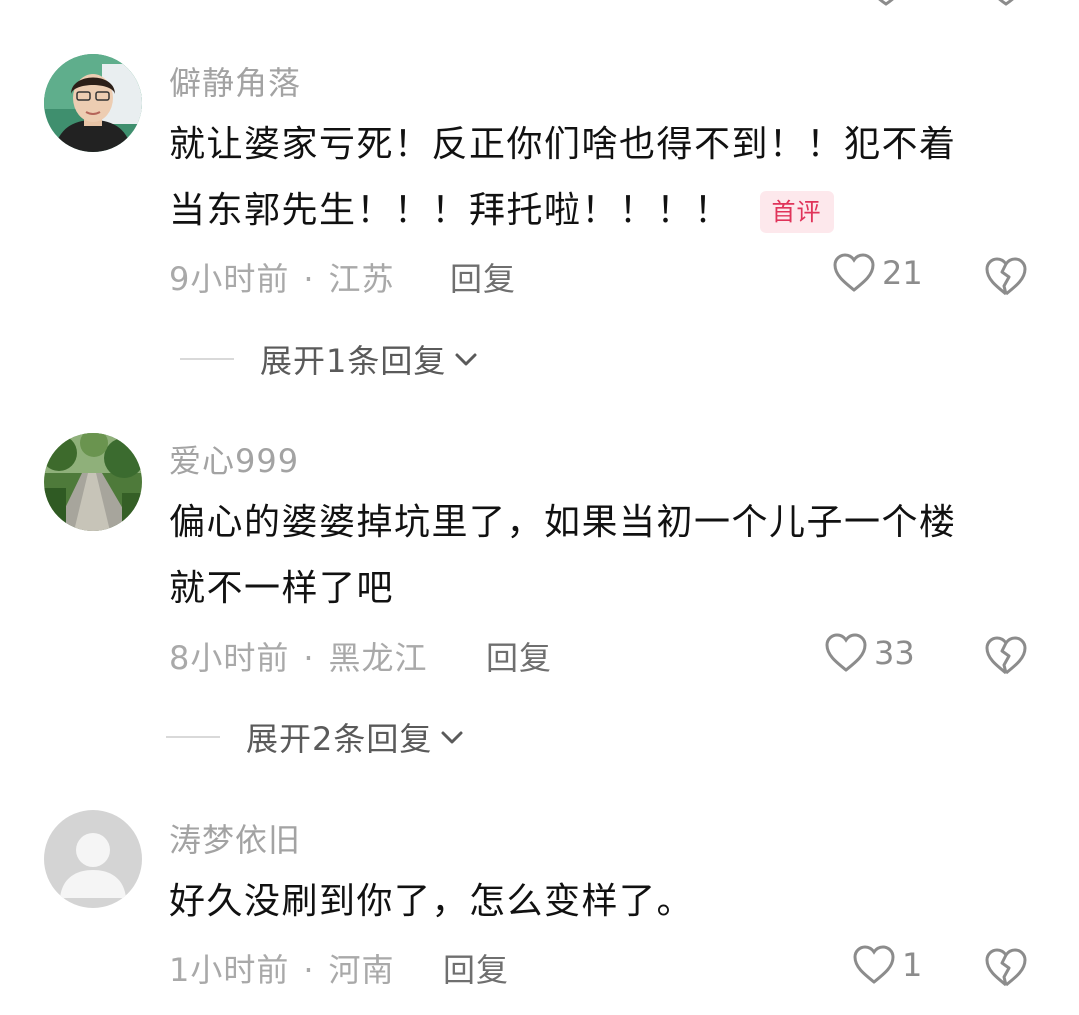  What do you see at coordinates (234, 459) in the screenshot?
I see `username: 爱心999` at bounding box center [234, 459].